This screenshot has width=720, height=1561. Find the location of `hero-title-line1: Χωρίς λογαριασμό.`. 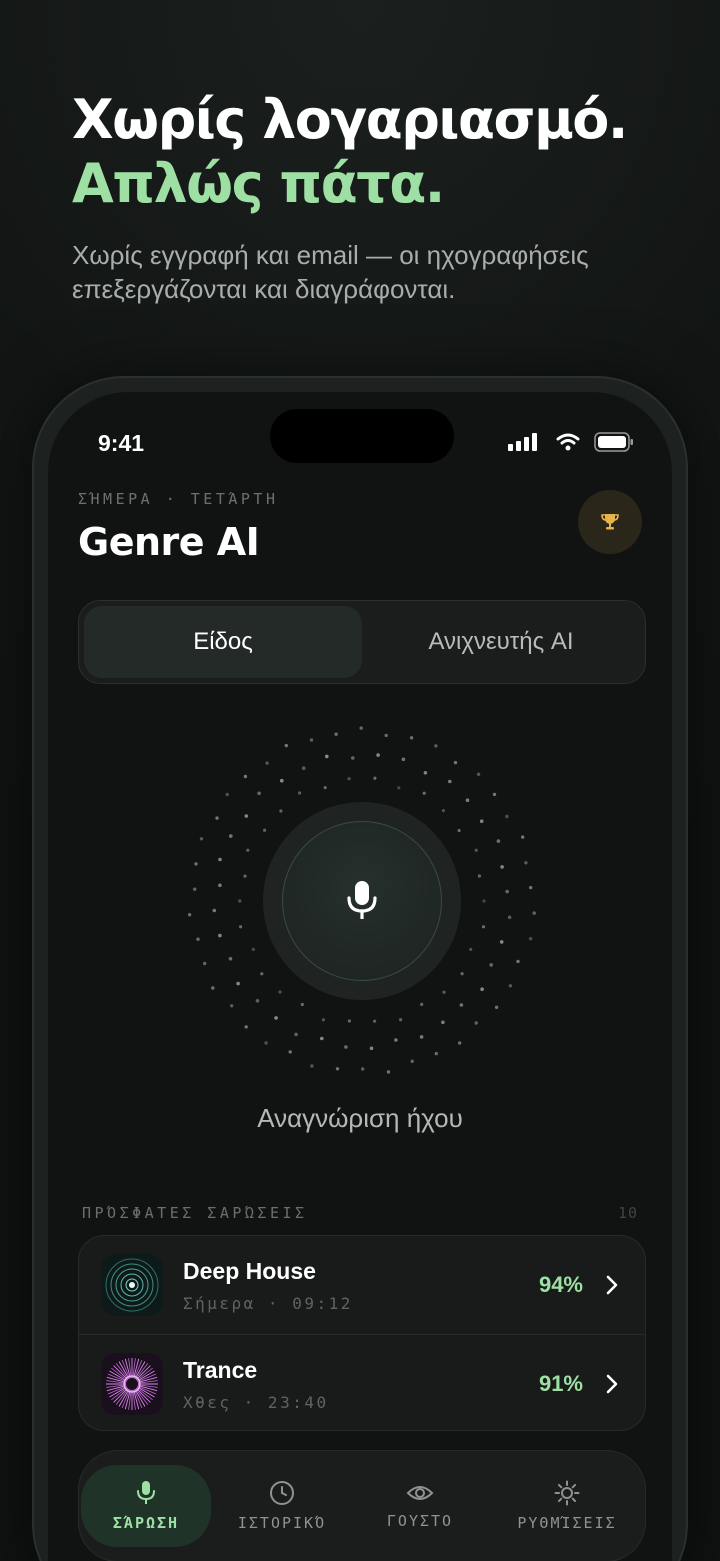

hero-title-line1: Χωρίς λογαριασμό. is located at coordinates (350, 119).